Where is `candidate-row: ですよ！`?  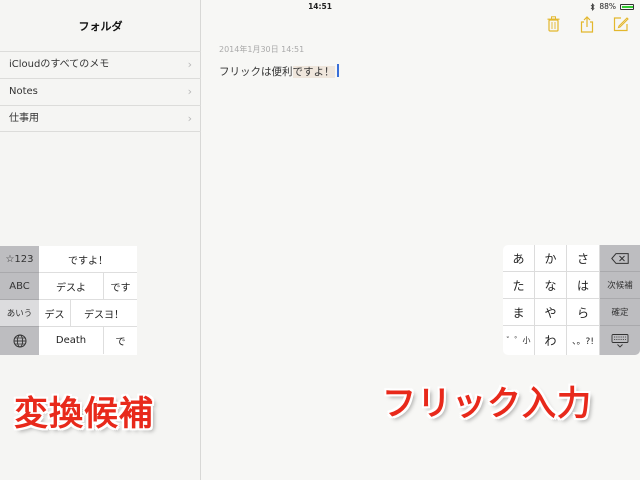
candidate-row: ですよ！ is located at coordinates (88, 259).